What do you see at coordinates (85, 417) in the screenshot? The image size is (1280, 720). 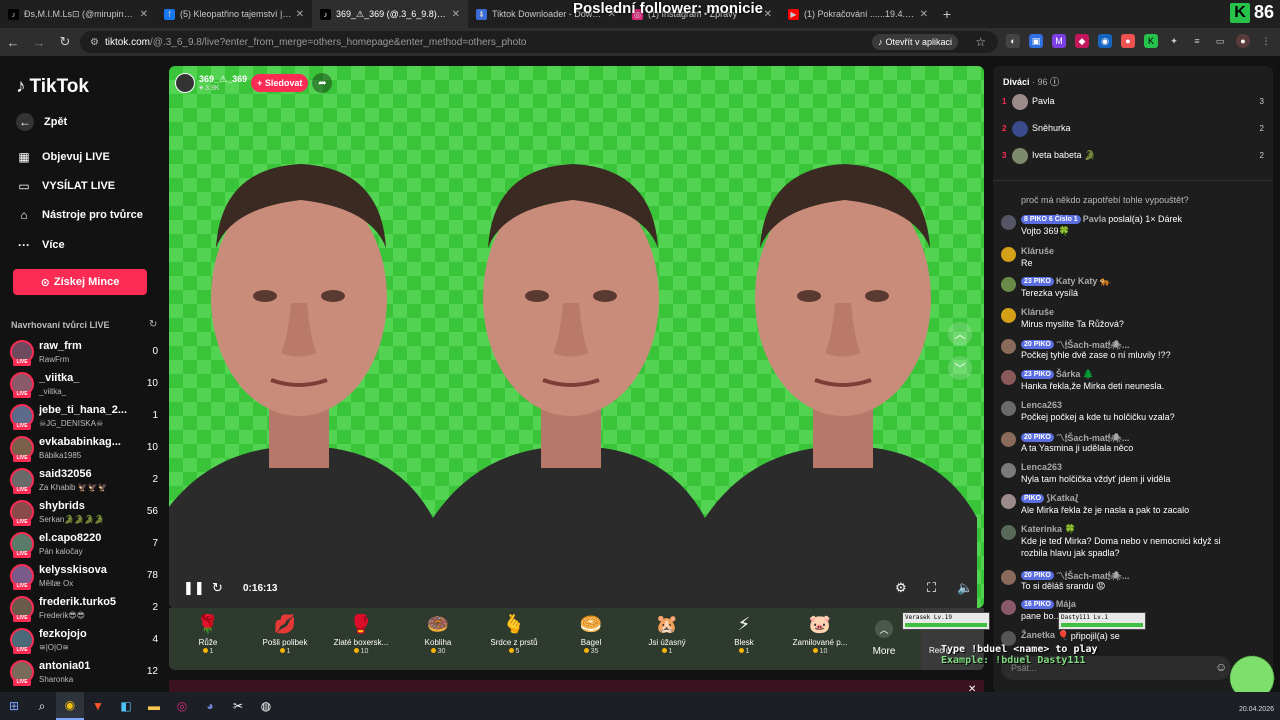 I see `suggested-creator-item: LIVE jebe_ti_hana_2... ☠JG_DENISKA☠ 1` at bounding box center [85, 417].